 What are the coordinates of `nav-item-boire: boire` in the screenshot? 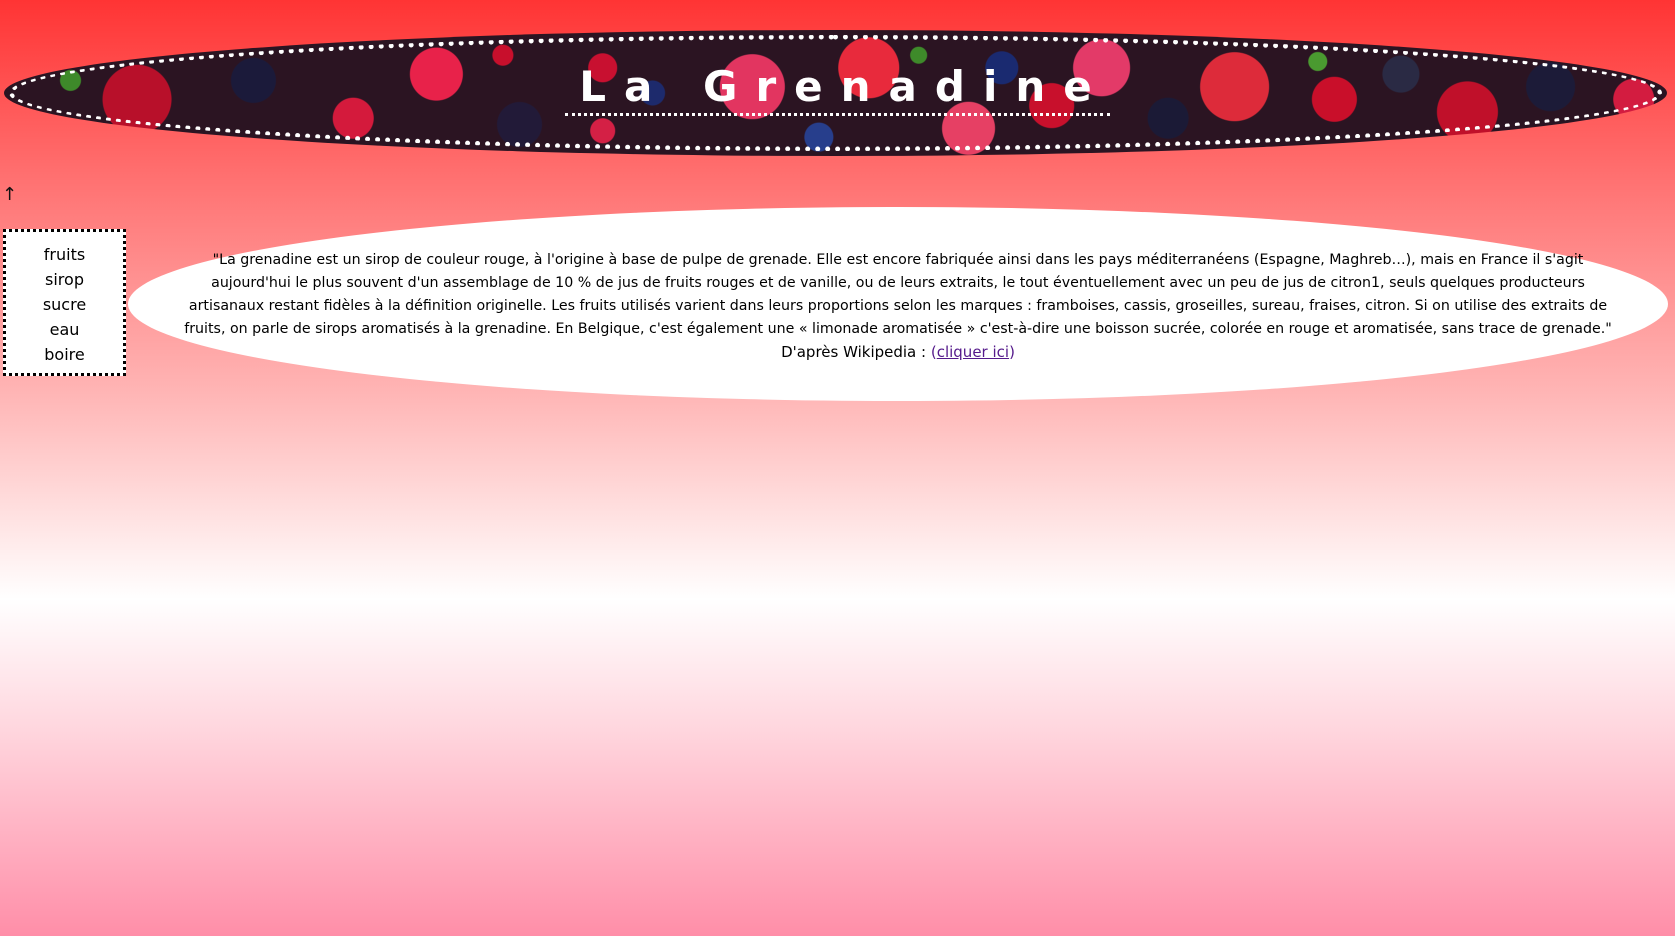 It's located at (64, 354).